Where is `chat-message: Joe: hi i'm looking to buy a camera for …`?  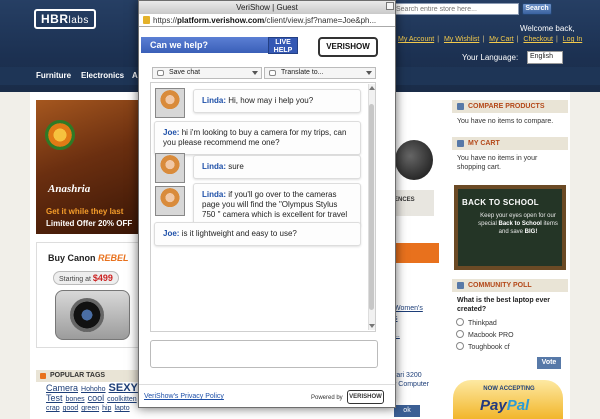
chat-message: Joe: hi i'm looking to buy a camera for … is located at coordinates (257, 138).